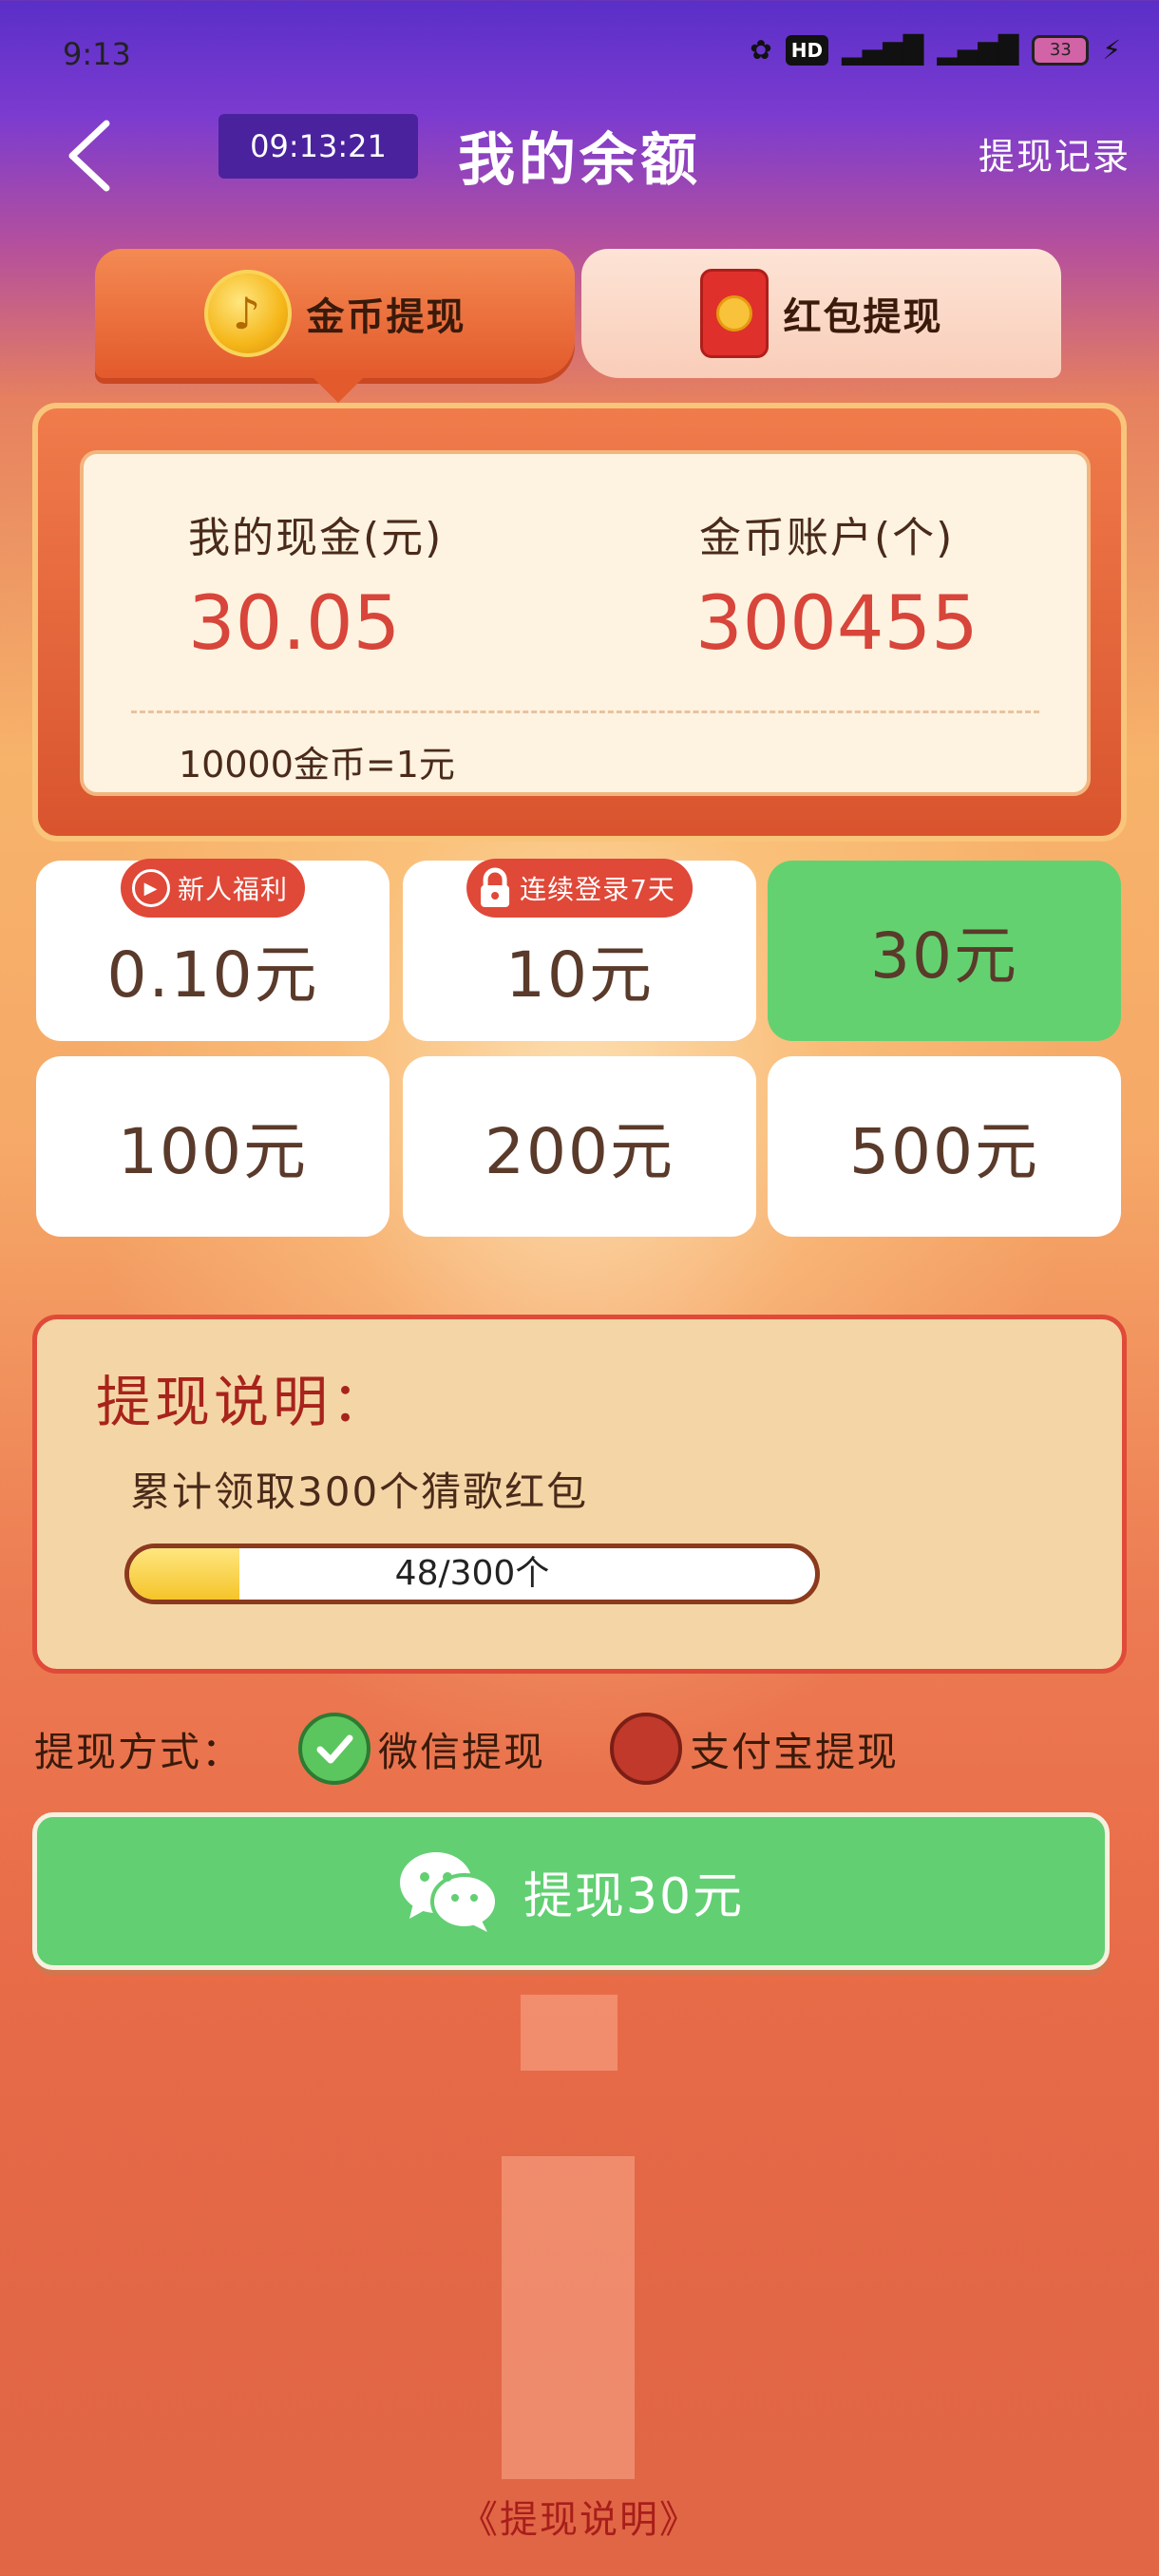  I want to click on battery-icon: 33, so click(1061, 50).